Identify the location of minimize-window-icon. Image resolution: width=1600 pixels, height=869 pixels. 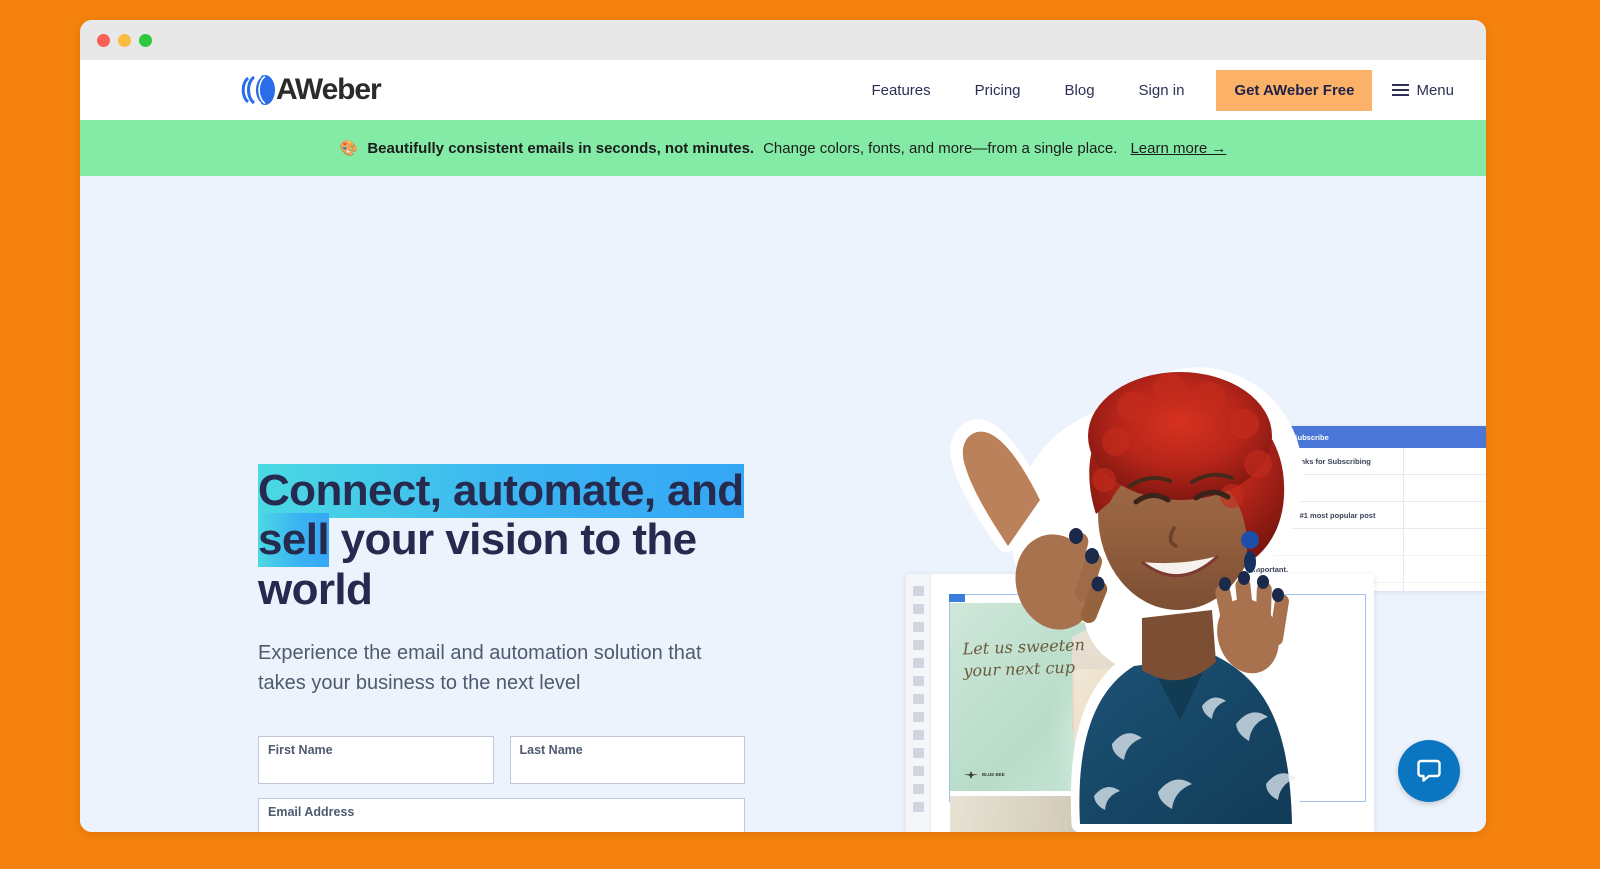
(124, 40).